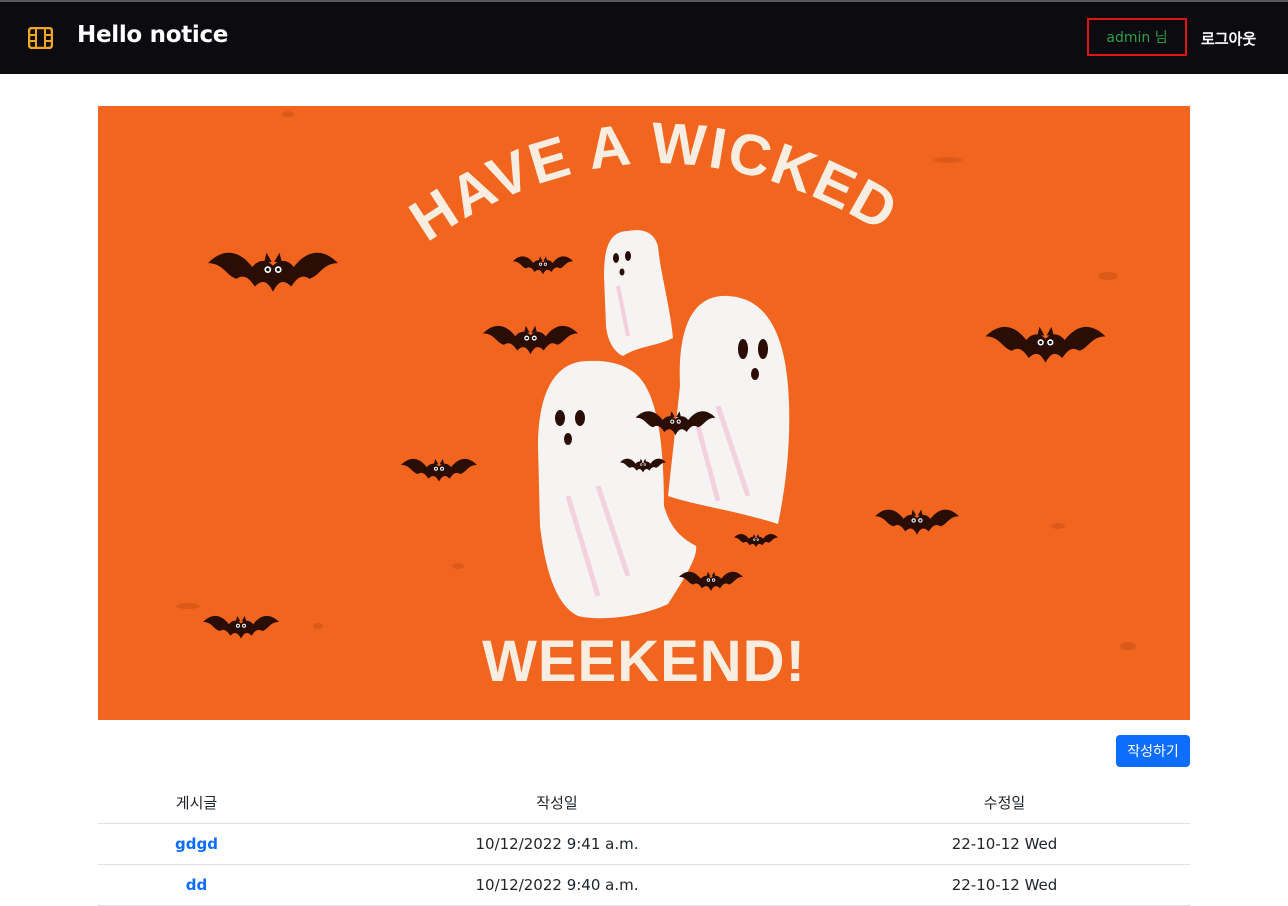 Image resolution: width=1288 pixels, height=906 pixels. Describe the element at coordinates (557, 803) in the screenshot. I see `column-header-created: 작성일` at that location.